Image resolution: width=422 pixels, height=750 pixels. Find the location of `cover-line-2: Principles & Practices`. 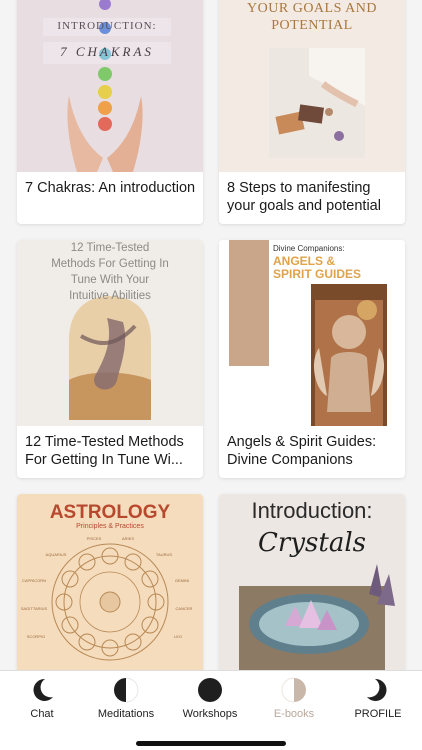

cover-line-2: Principles & Practices is located at coordinates (110, 526).